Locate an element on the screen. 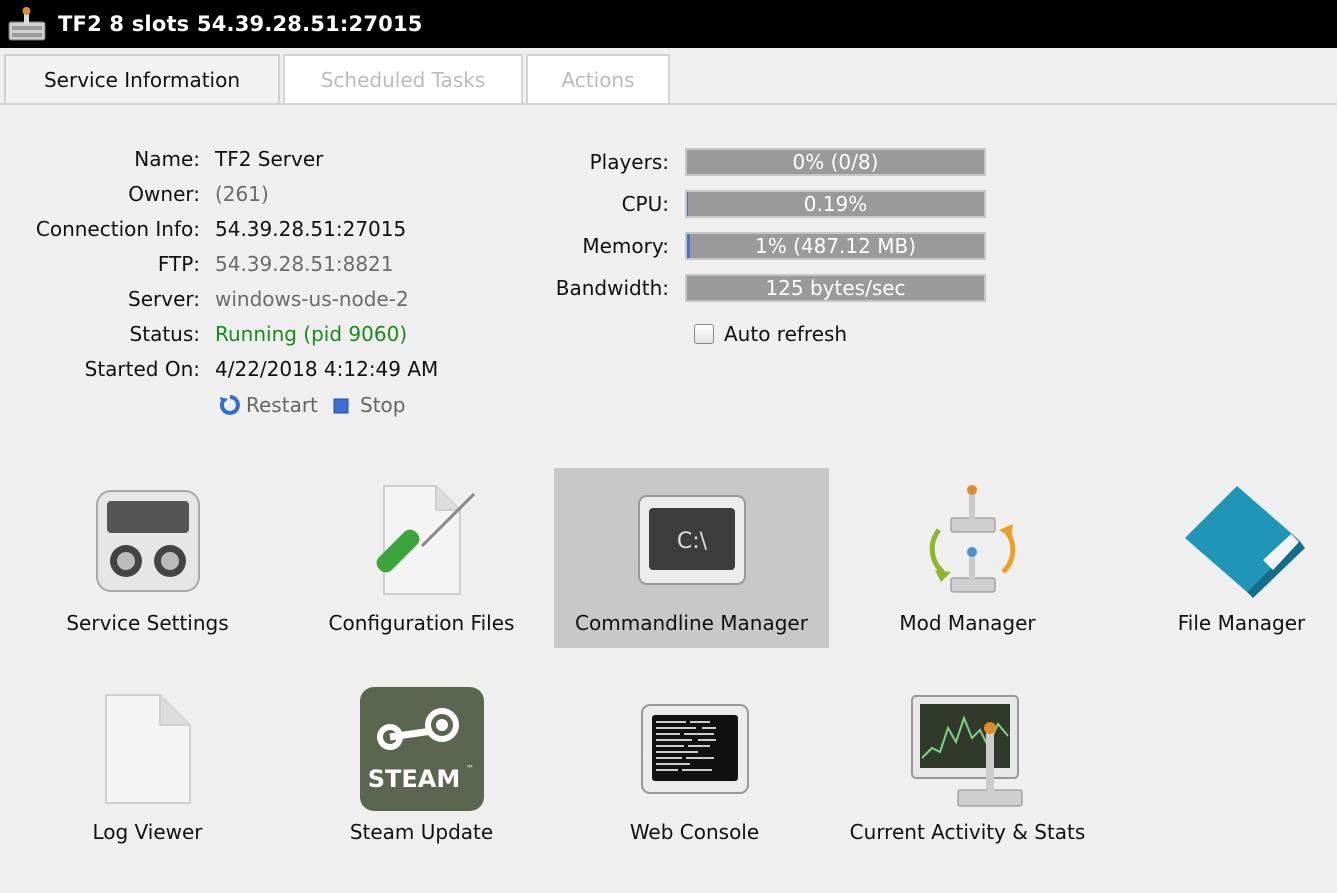 This screenshot has height=893, width=1337. tile-log-viewer: Log Viewer is located at coordinates (147, 767).